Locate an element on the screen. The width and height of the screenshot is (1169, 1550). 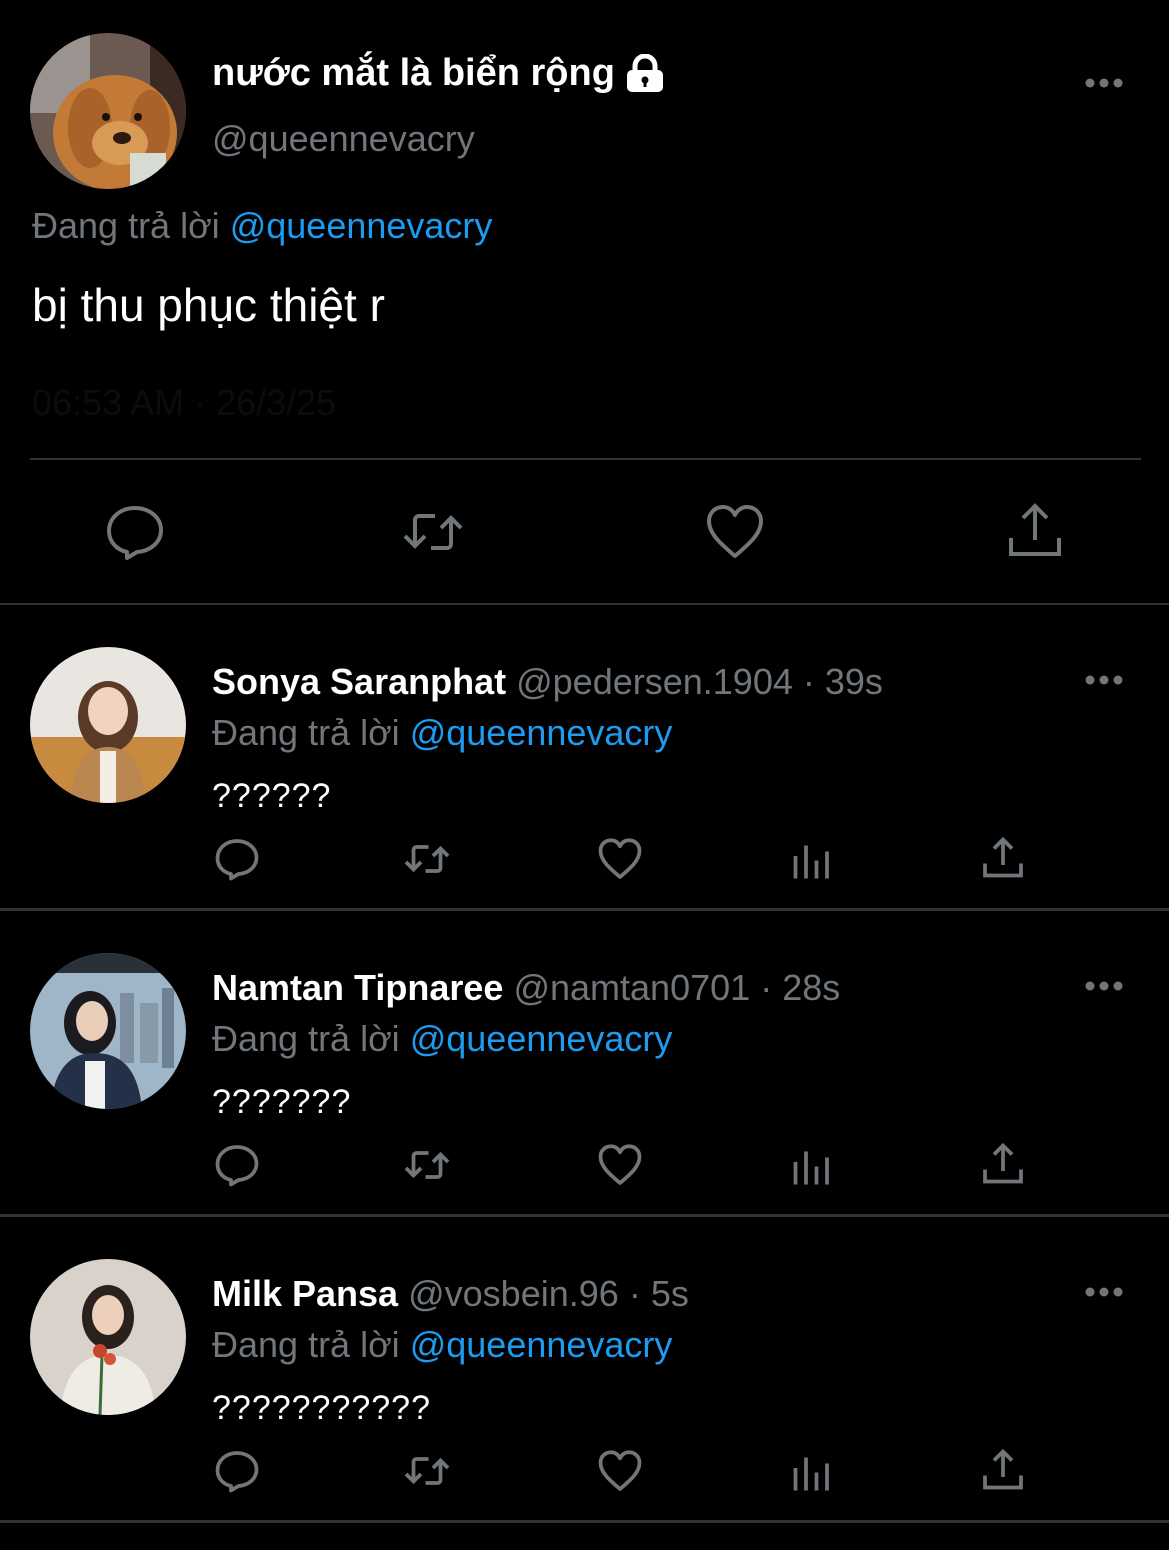
display-name-text: nước mắt là biển rộng is located at coordinates (413, 73).